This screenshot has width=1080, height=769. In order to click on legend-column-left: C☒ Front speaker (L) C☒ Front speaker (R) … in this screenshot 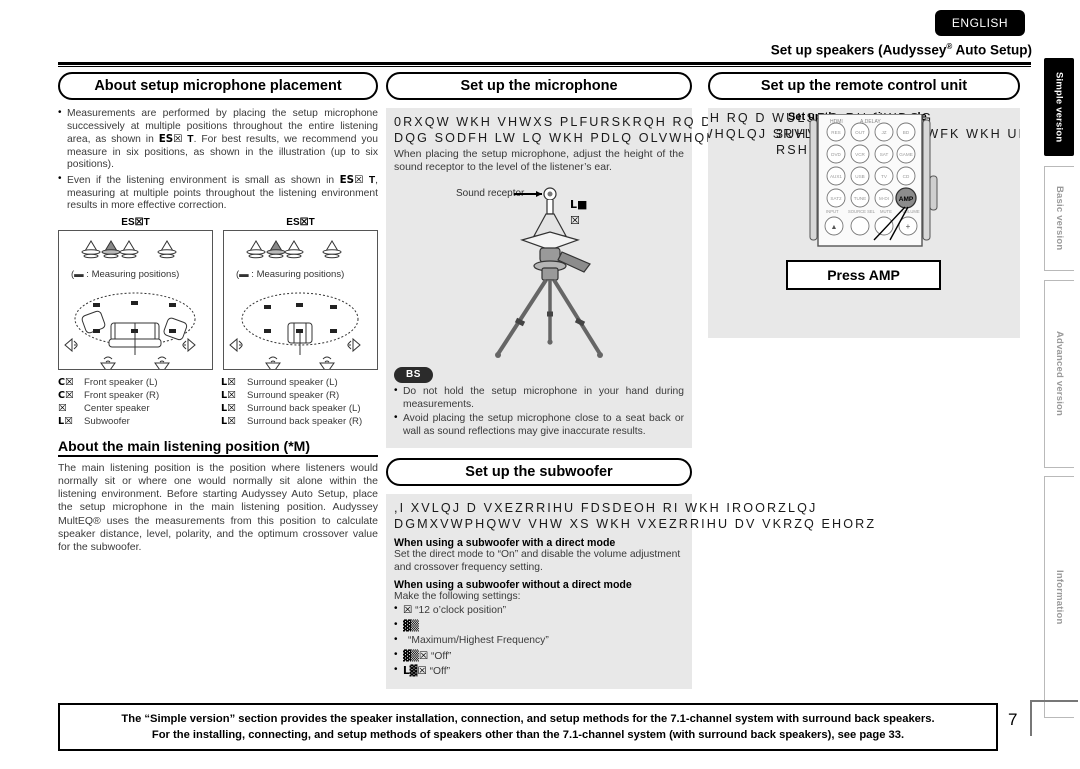, I will do `click(136, 402)`.